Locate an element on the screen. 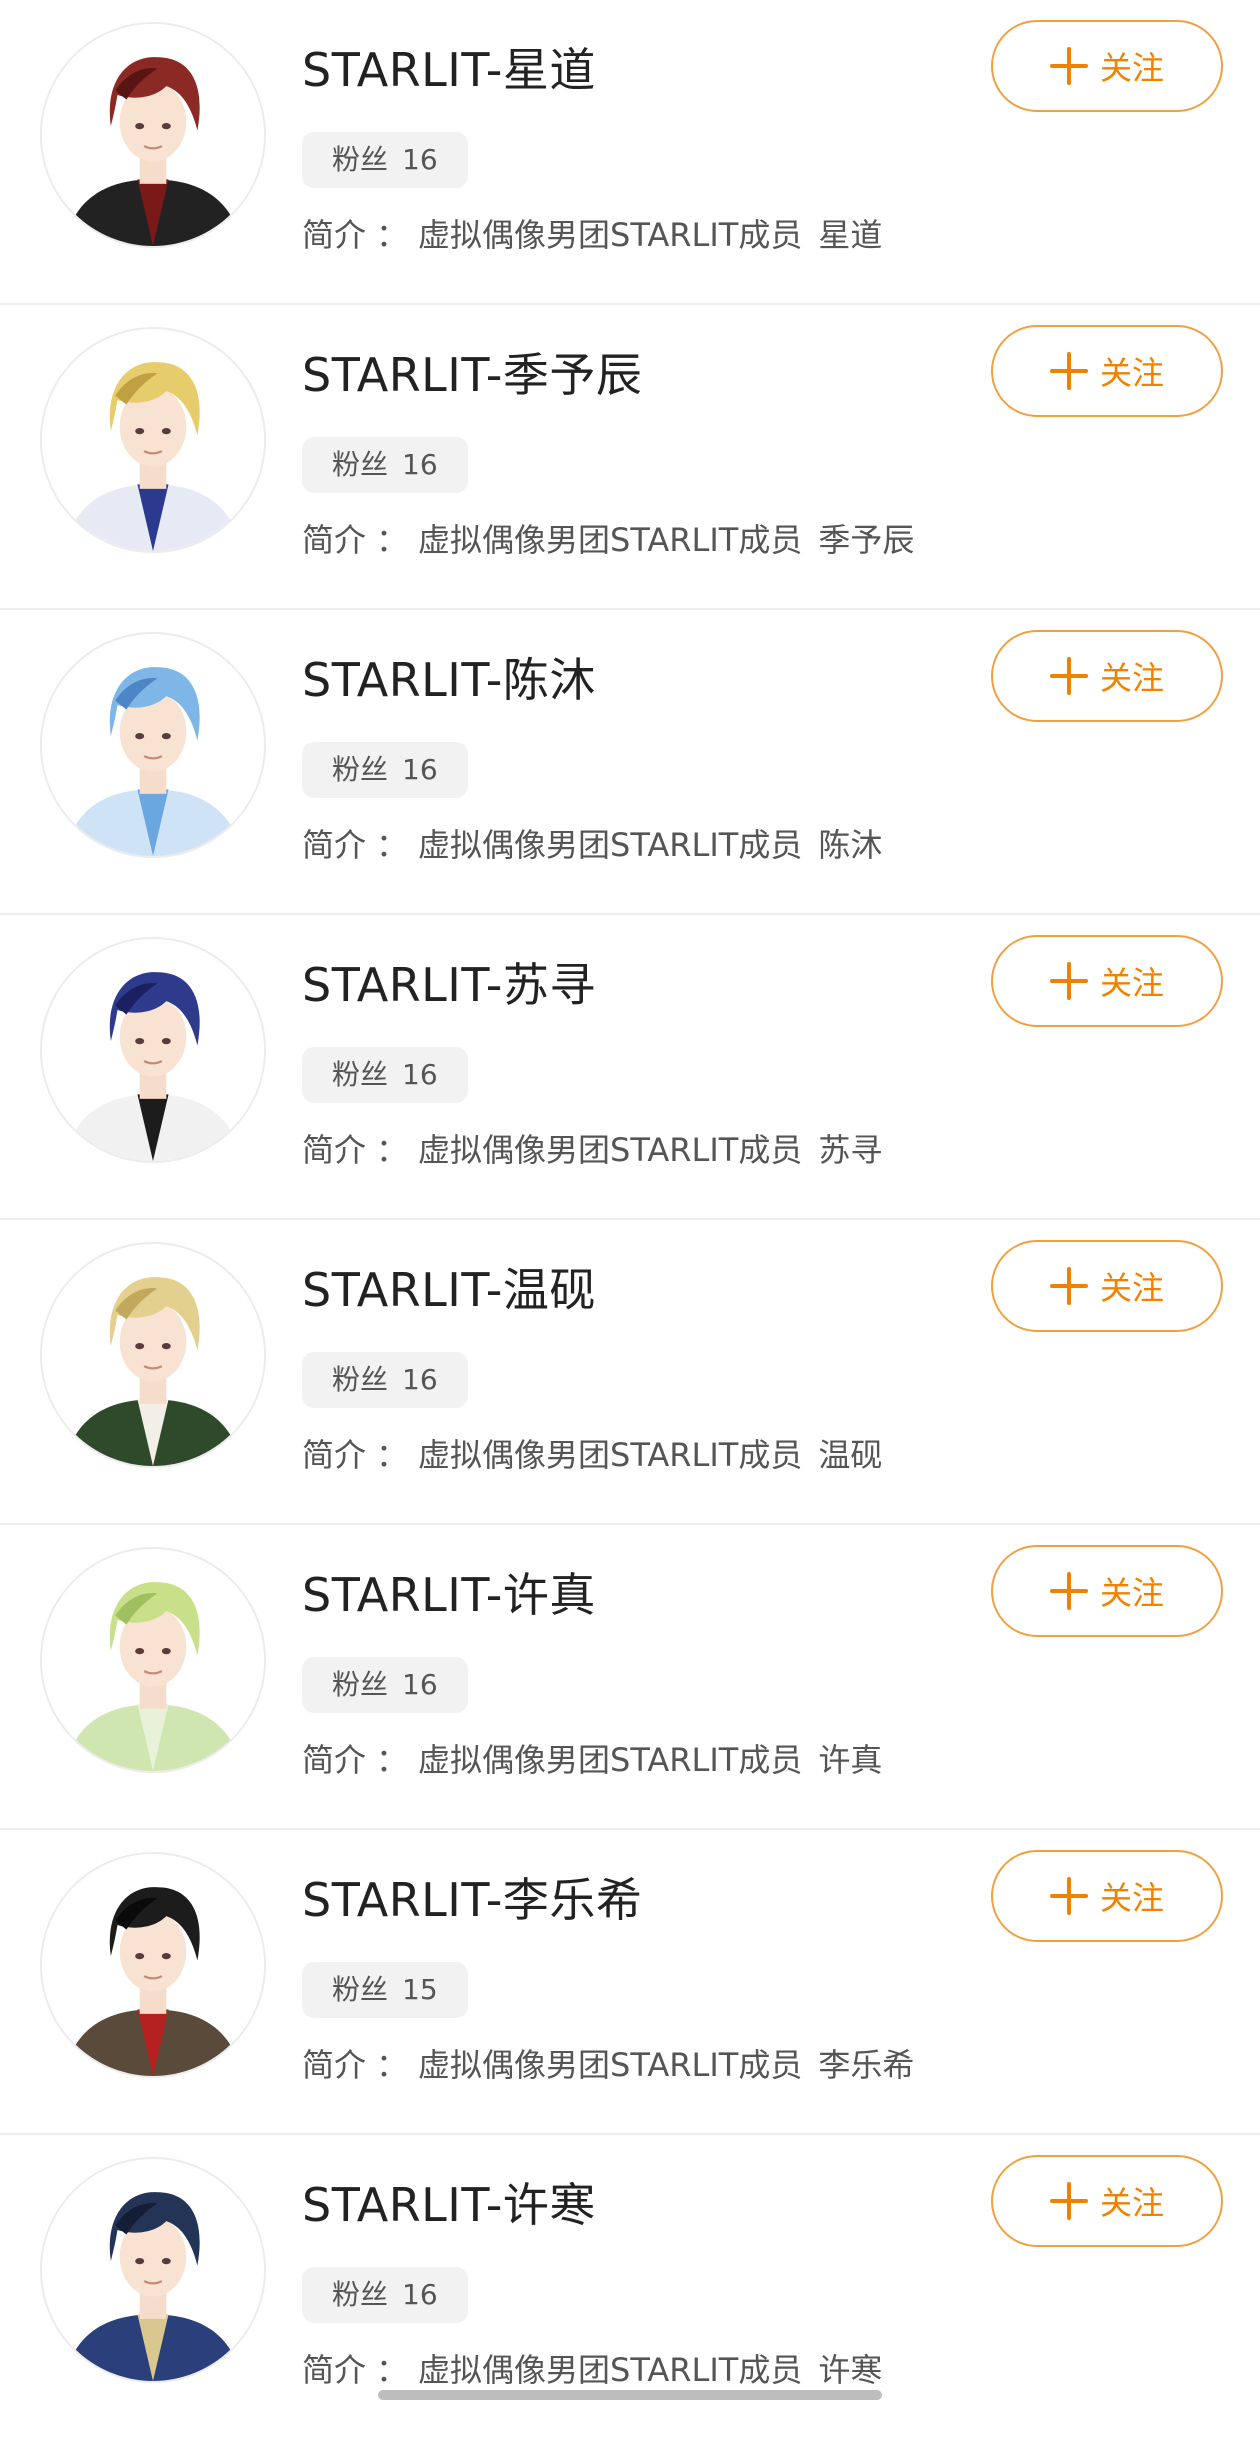 This screenshot has height=2440, width=1260. intro-text: 简介：虚拟偶像男团STARLIT成员 陈沐 is located at coordinates (592, 845).